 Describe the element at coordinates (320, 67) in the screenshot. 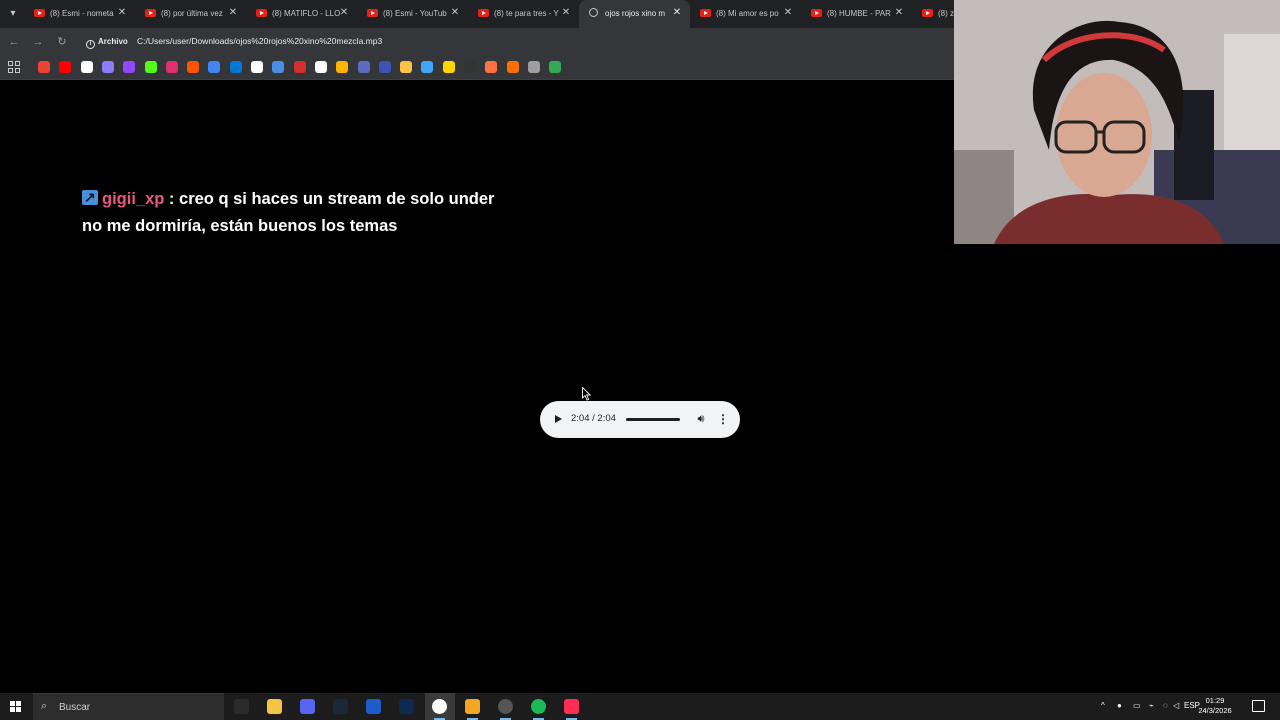

I see `notion-icon` at that location.